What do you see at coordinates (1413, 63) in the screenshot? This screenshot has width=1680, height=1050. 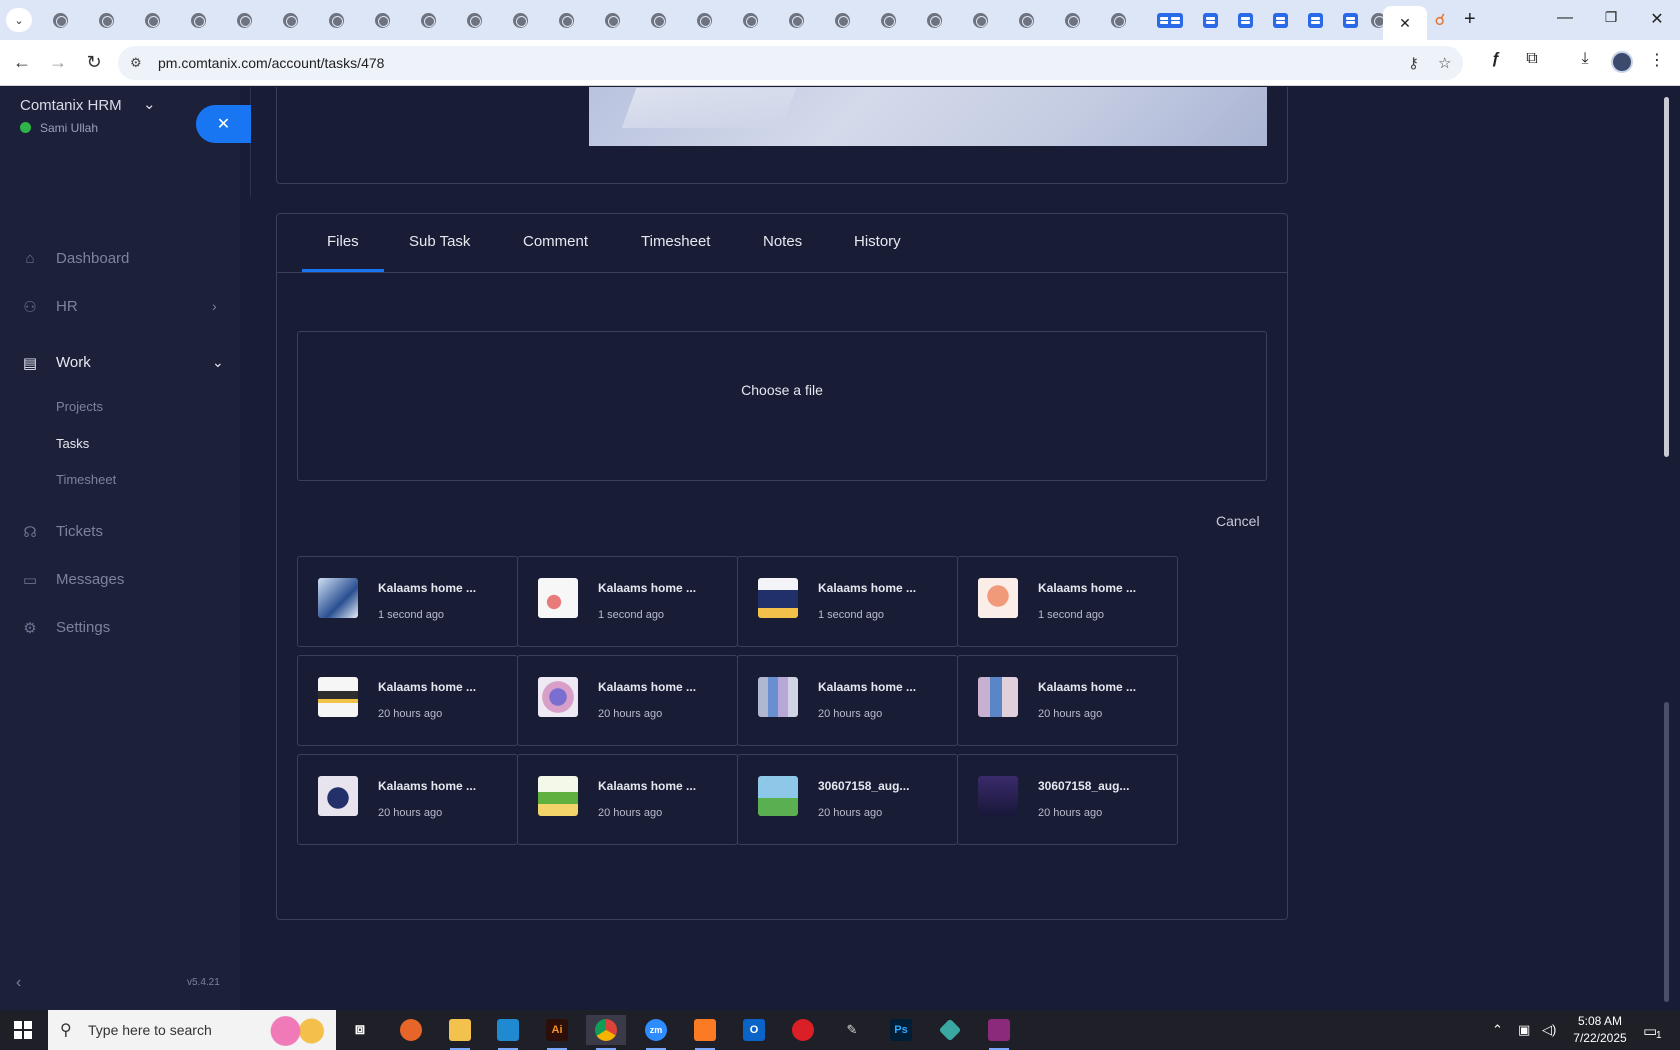 I see `password-key-icon: ⚷` at bounding box center [1413, 63].